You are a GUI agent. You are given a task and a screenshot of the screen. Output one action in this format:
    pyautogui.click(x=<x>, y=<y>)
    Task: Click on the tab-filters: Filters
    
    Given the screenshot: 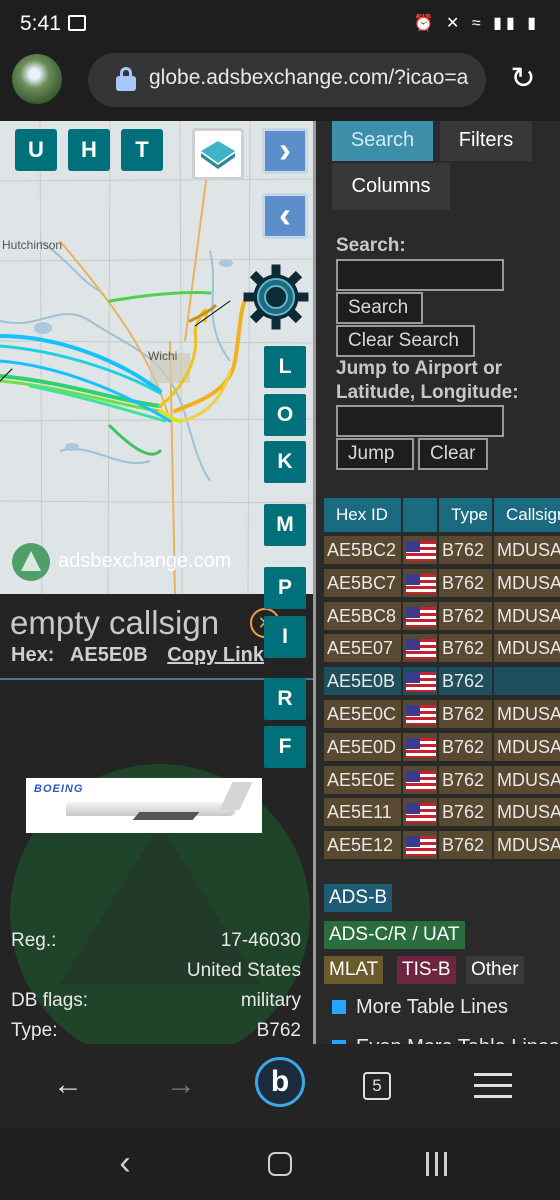 What is the action you would take?
    pyautogui.click(x=486, y=141)
    